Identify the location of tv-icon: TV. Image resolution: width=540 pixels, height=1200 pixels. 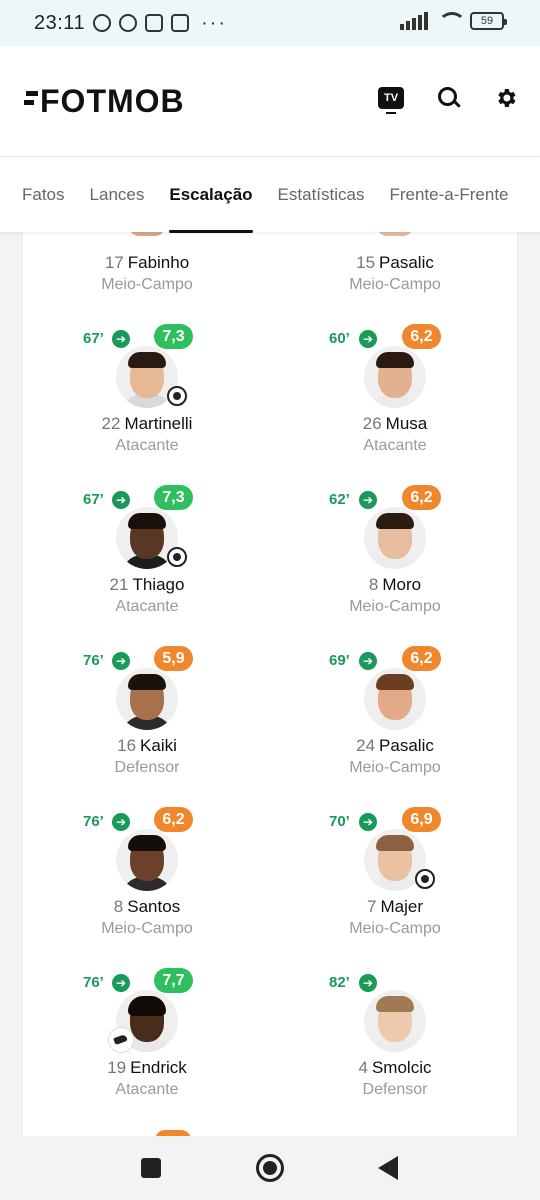
(391, 100).